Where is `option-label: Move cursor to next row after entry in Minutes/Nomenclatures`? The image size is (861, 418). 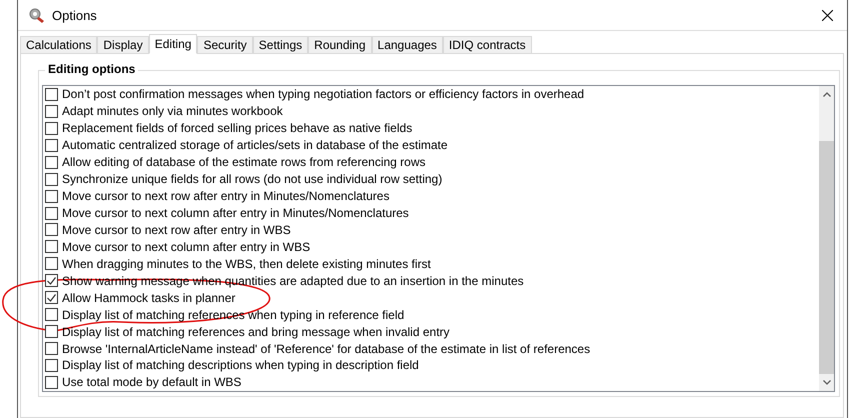 option-label: Move cursor to next row after entry in Minutes/Nomenclatures is located at coordinates (226, 196).